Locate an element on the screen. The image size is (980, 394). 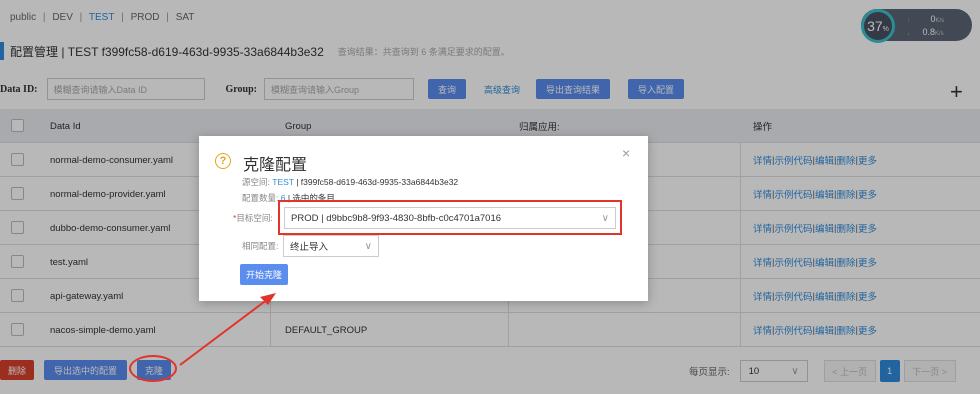
next-page-button: 下一页 > is located at coordinates (929, 371).